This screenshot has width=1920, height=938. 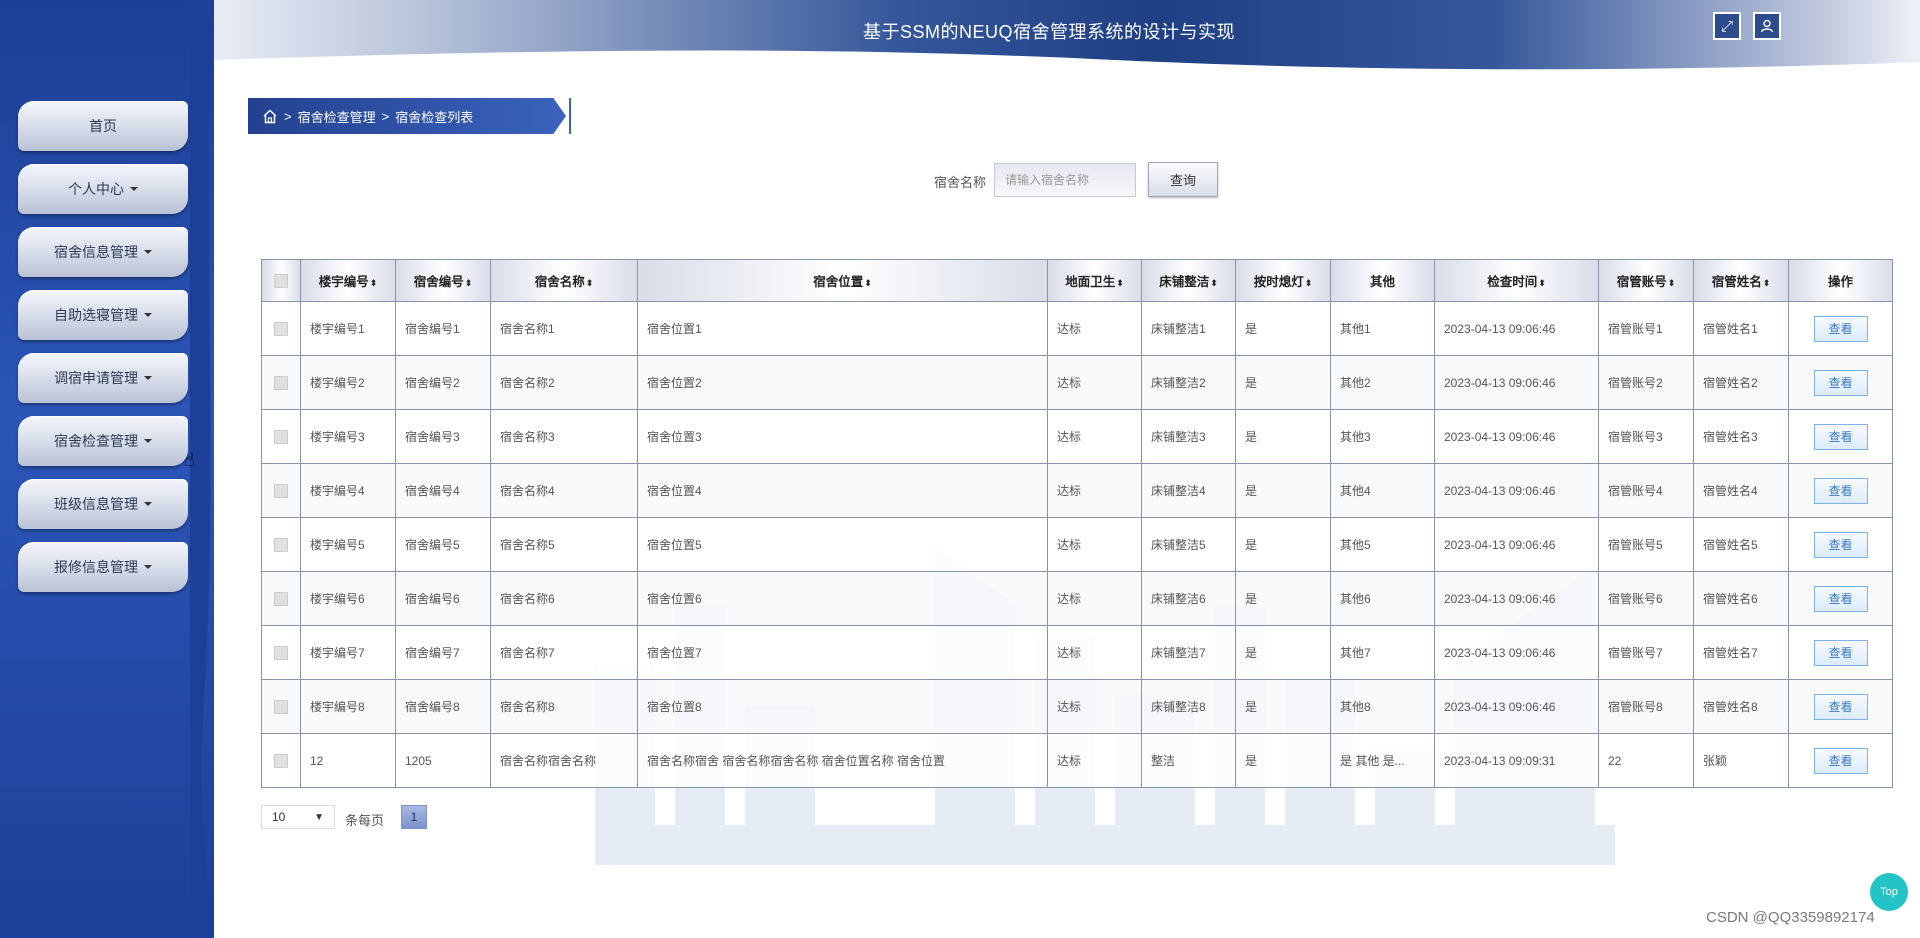 What do you see at coordinates (1767, 26) in the screenshot?
I see `user-button` at bounding box center [1767, 26].